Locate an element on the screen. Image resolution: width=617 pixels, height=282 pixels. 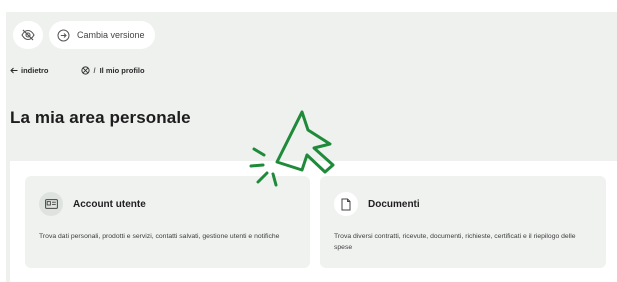
page-title: La mia area personale is located at coordinates (100, 117).